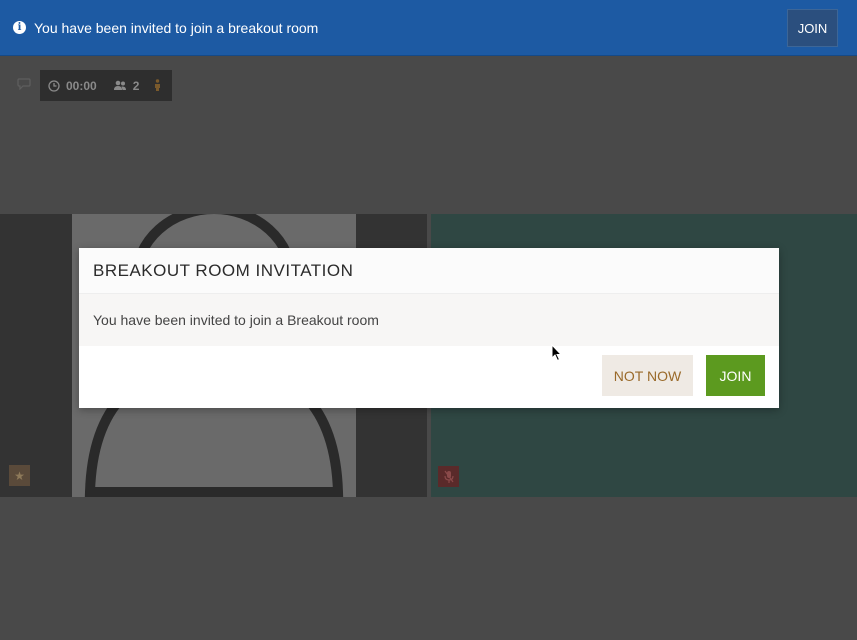 The height and width of the screenshot is (640, 857). What do you see at coordinates (54, 85) in the screenshot?
I see `clock-icon` at bounding box center [54, 85].